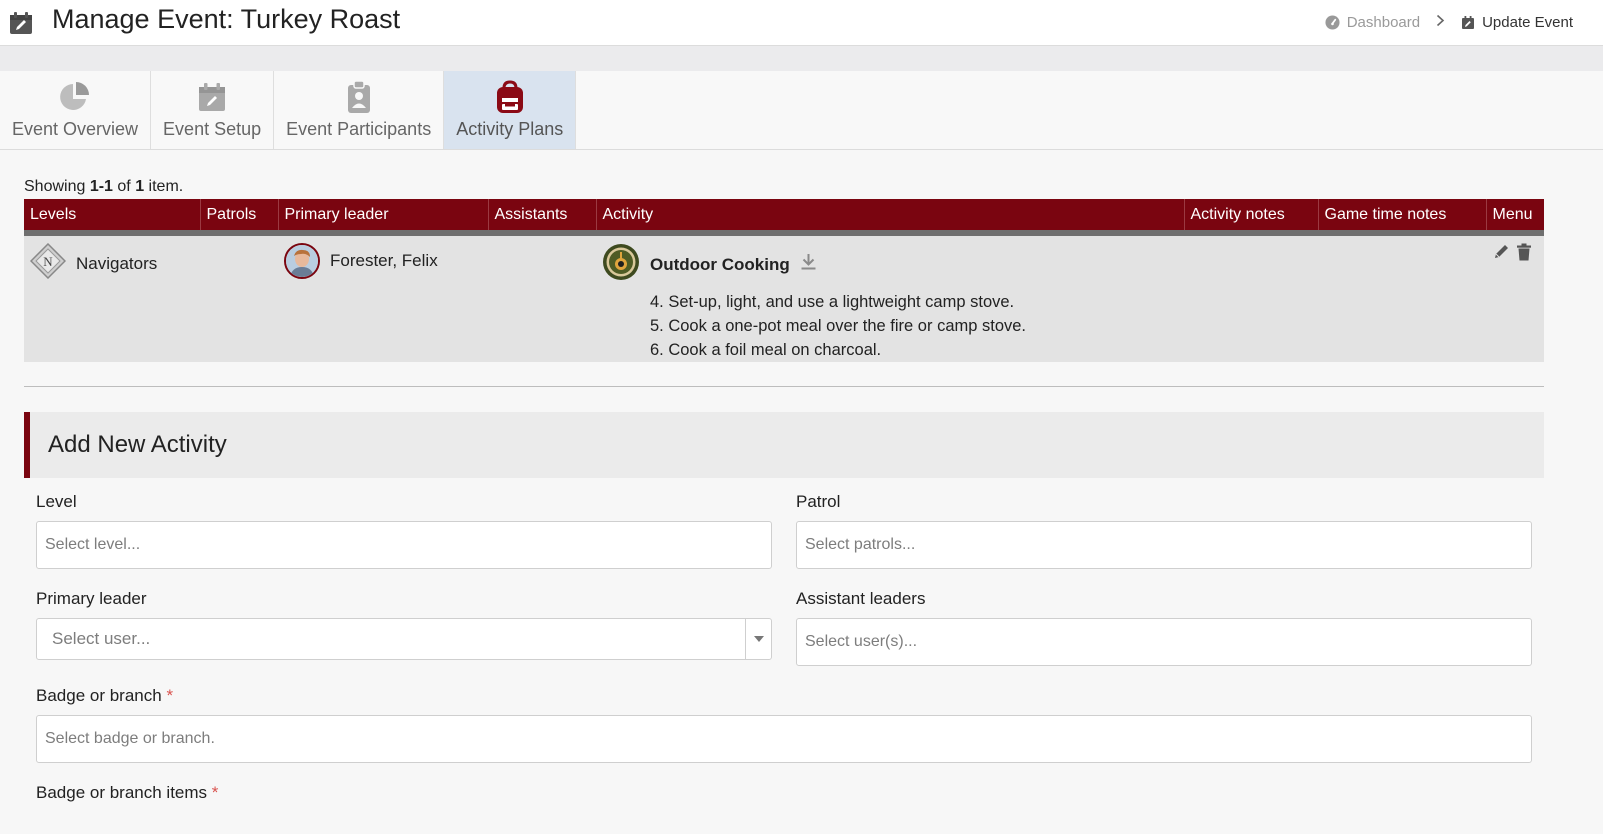 The image size is (1603, 834). I want to click on cell-level: N Navigators, so click(112, 297).